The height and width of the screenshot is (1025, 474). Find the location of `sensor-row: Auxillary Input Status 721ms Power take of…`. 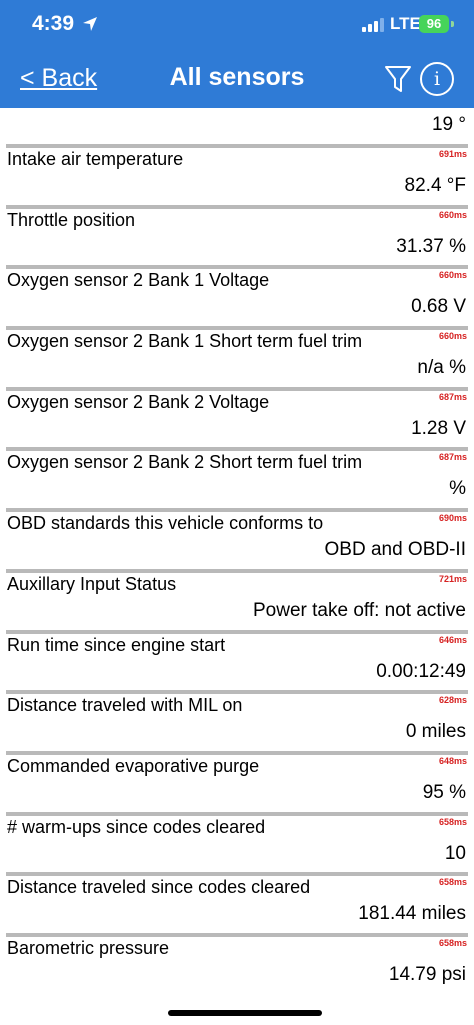

sensor-row: Auxillary Input Status 721ms Power take of… is located at coordinates (237, 599).